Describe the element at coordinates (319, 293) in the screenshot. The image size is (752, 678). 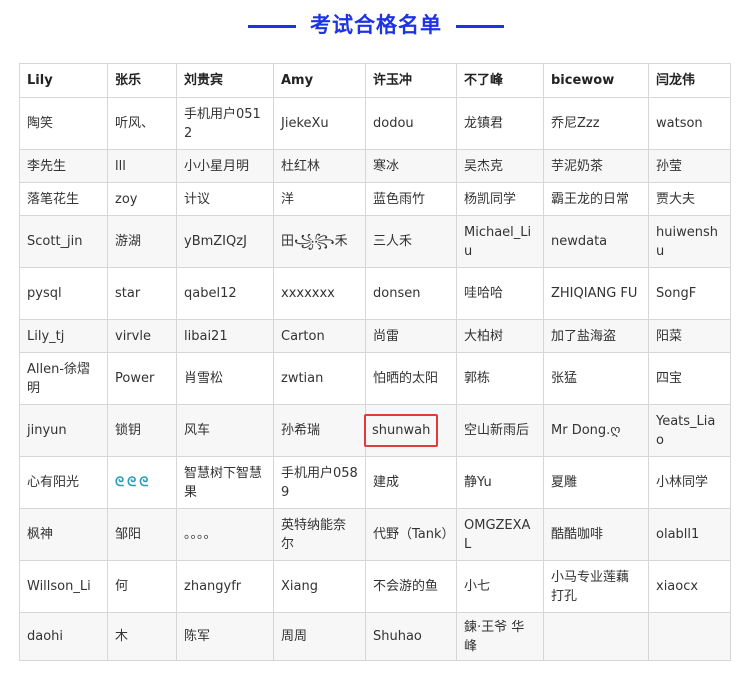
I see `table-cell: xxxxxxx` at that location.